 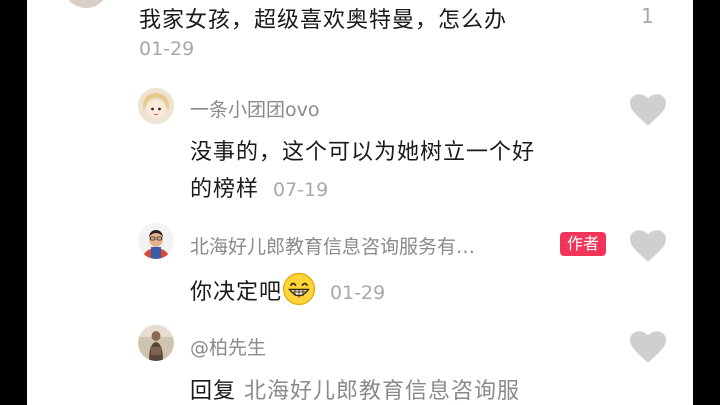 What do you see at coordinates (167, 49) in the screenshot?
I see `top-comment-time: 01-29` at bounding box center [167, 49].